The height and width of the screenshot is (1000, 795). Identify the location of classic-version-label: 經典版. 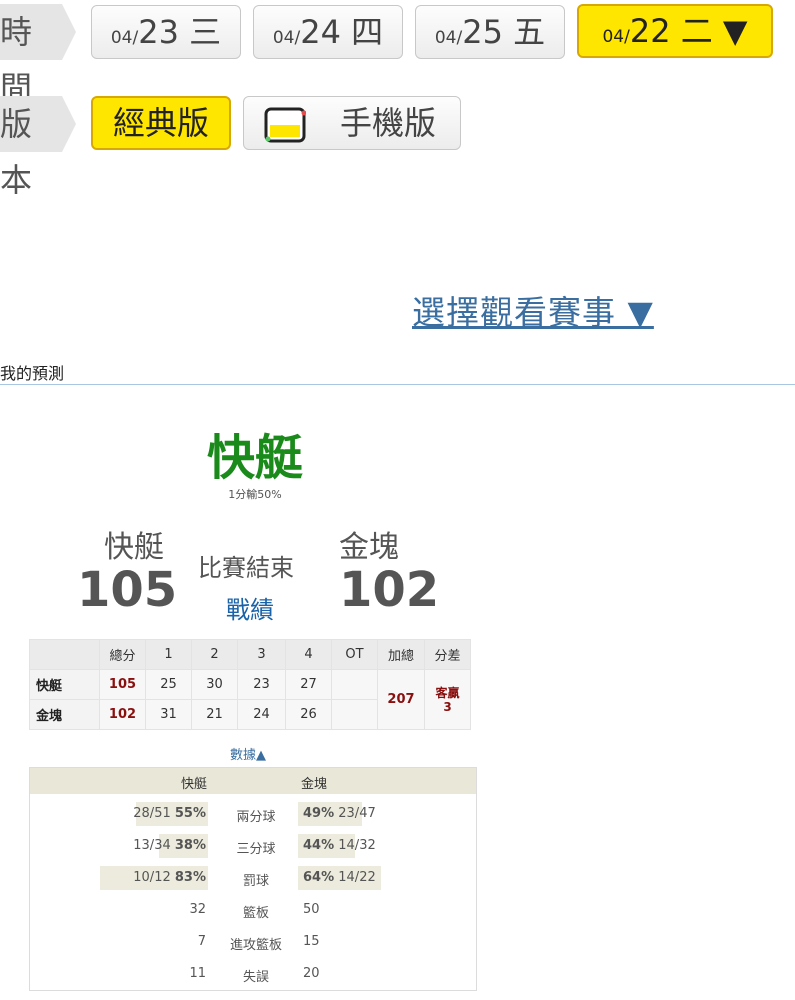
(160, 123).